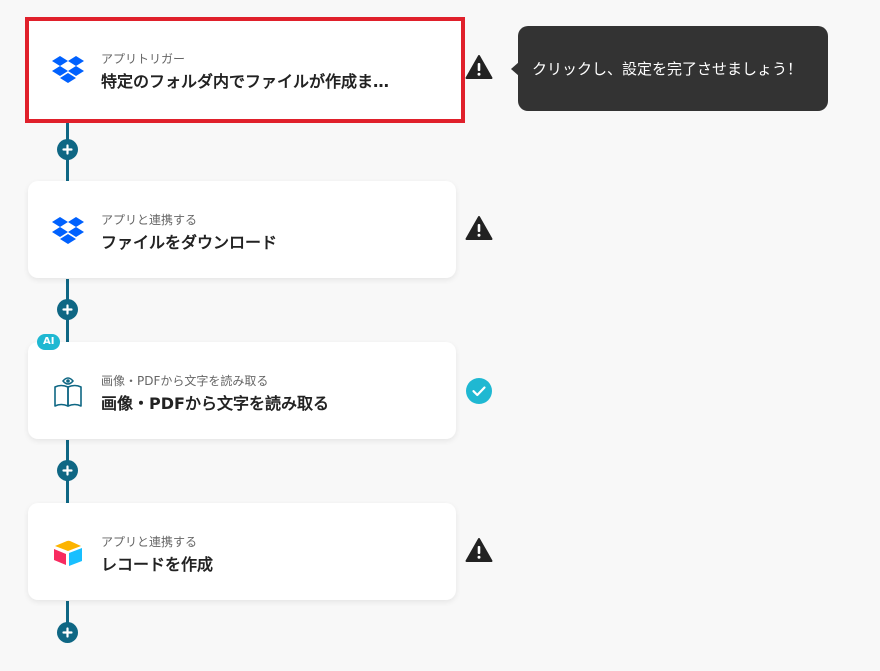 The height and width of the screenshot is (671, 880). Describe the element at coordinates (68, 553) in the screenshot. I see `airtable-icon` at that location.